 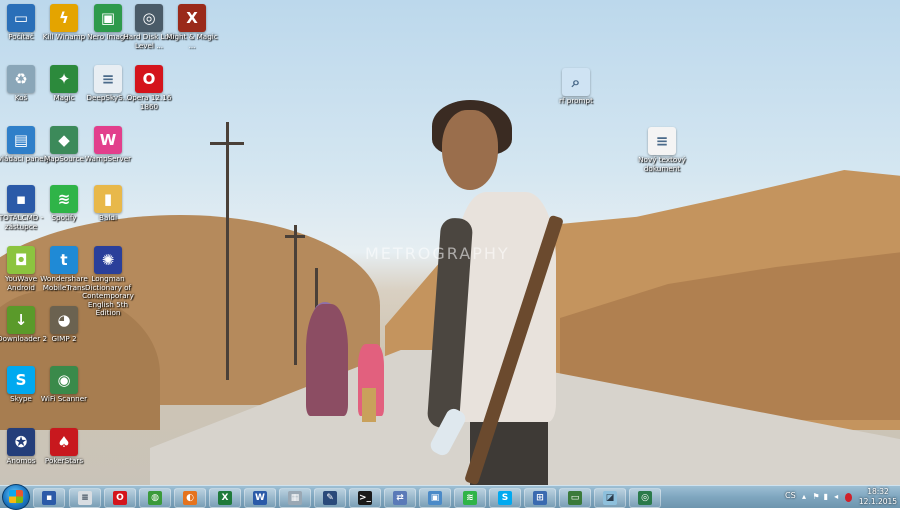 What do you see at coordinates (662, 141) in the screenshot?
I see `text-document-icon: ≡` at bounding box center [662, 141].